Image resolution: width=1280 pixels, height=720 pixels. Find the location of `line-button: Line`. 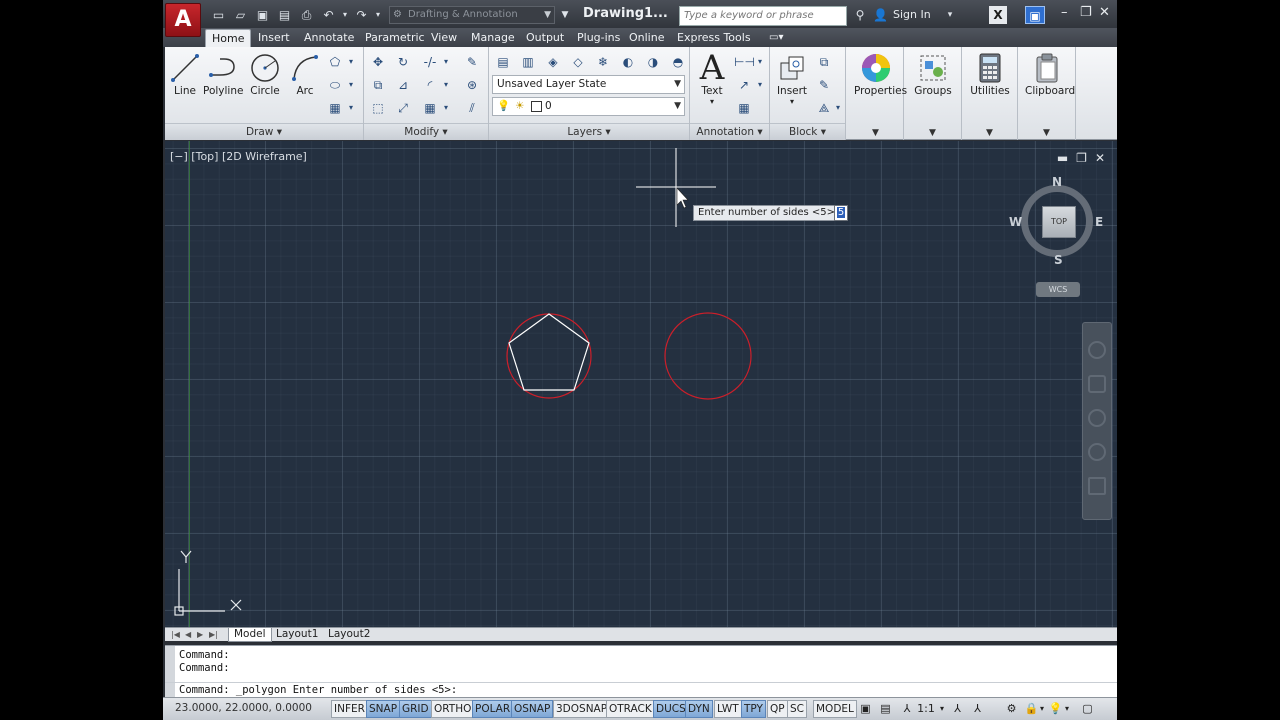

line-button: Line is located at coordinates (185, 74).